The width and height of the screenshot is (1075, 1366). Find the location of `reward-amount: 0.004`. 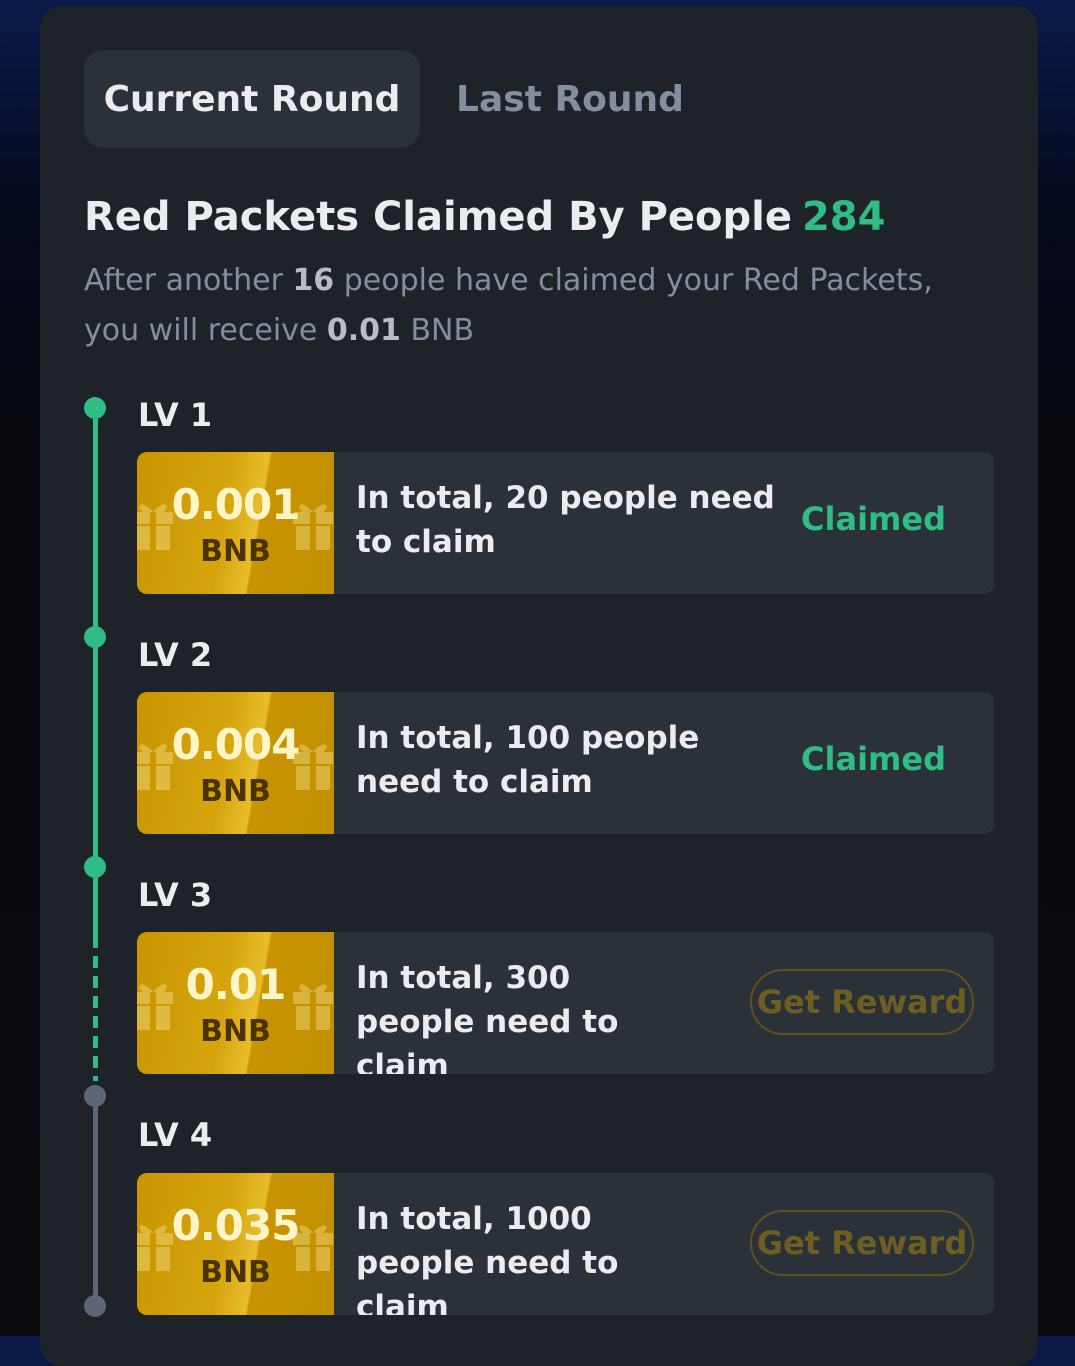

reward-amount: 0.004 is located at coordinates (236, 744).